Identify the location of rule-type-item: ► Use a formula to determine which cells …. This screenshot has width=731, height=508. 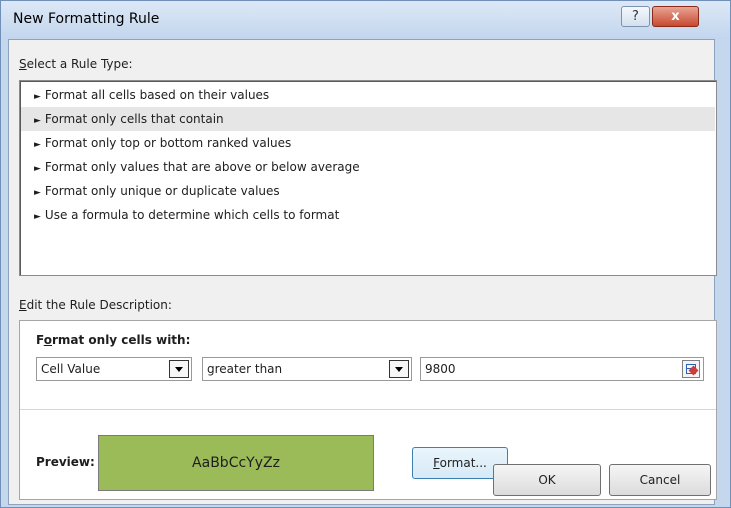
(368, 215).